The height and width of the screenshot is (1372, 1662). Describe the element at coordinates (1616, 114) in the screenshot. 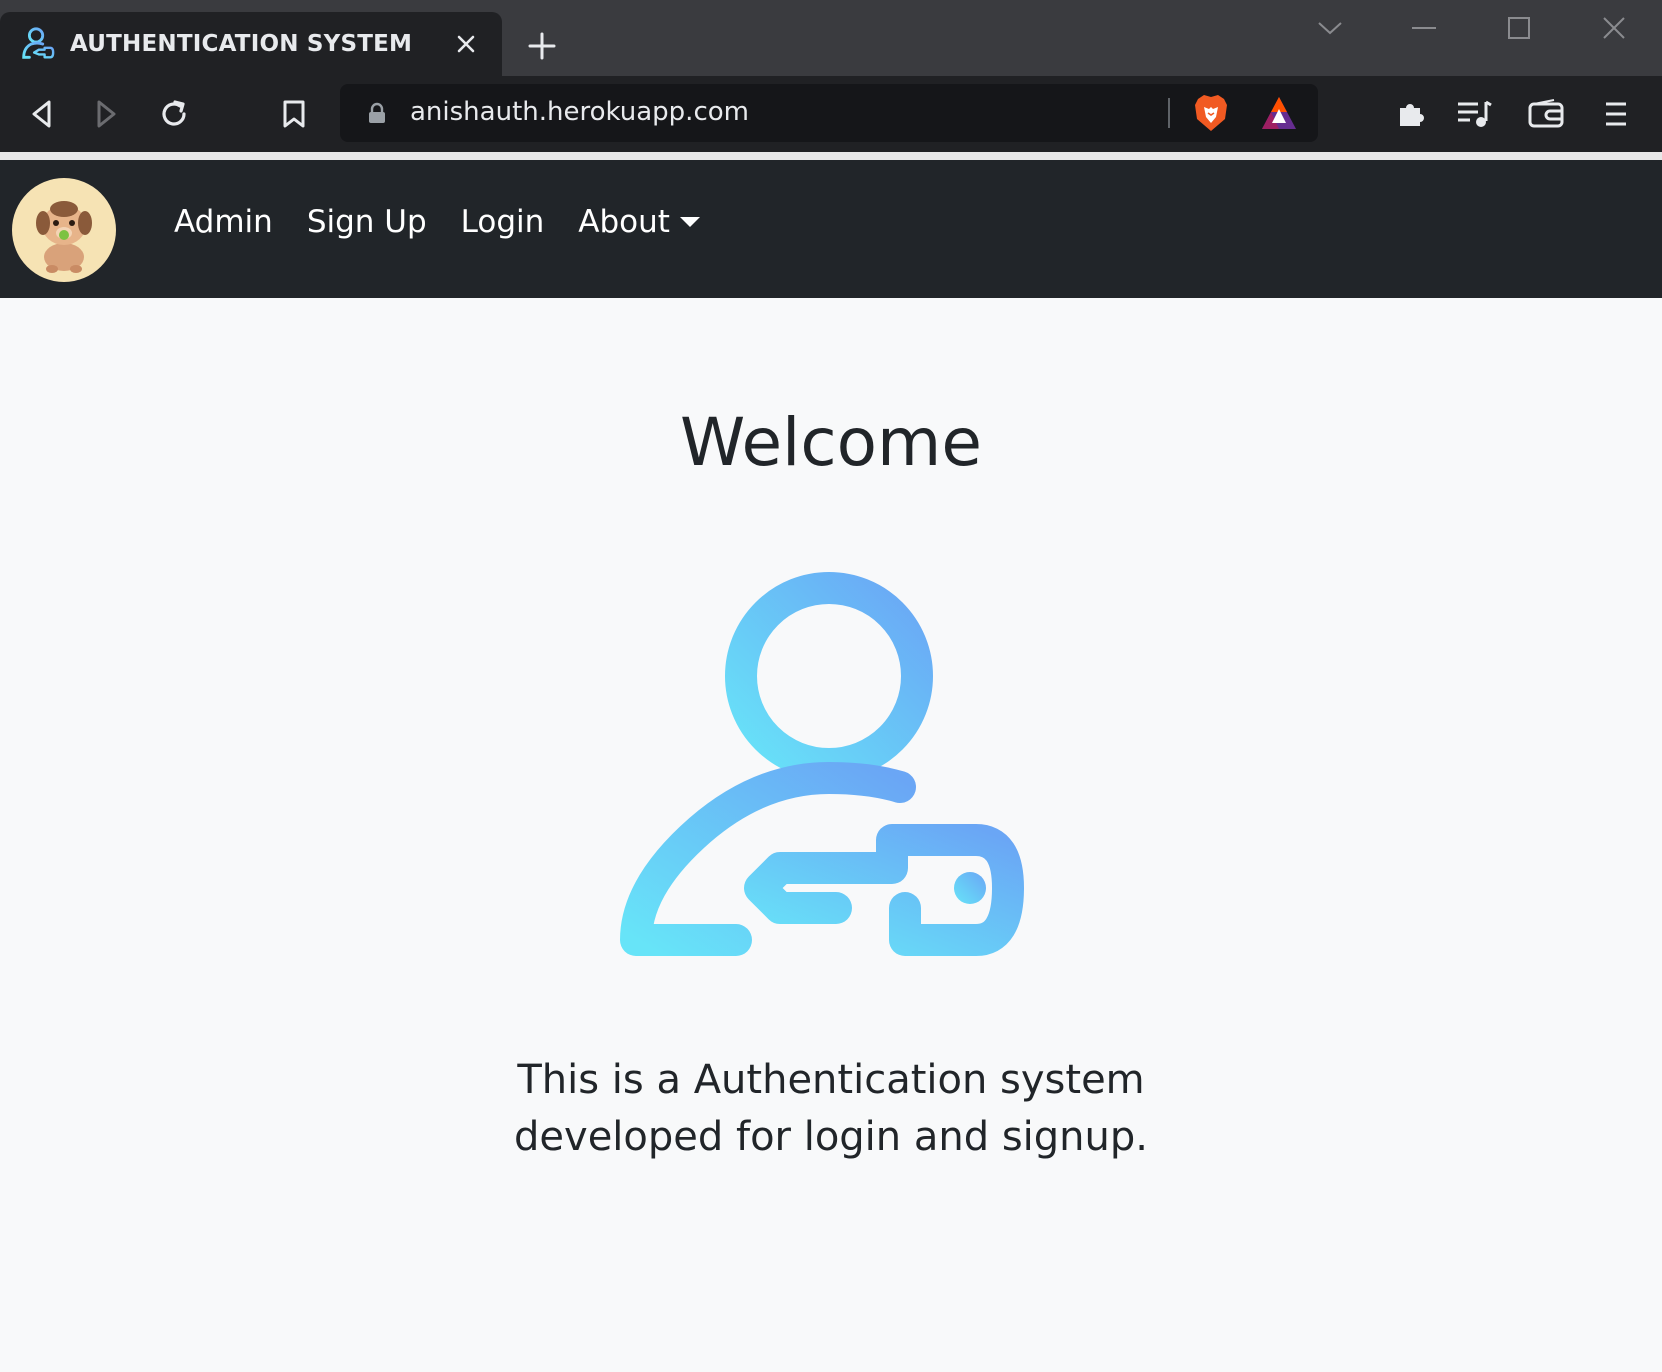

I see `menu-icon` at that location.